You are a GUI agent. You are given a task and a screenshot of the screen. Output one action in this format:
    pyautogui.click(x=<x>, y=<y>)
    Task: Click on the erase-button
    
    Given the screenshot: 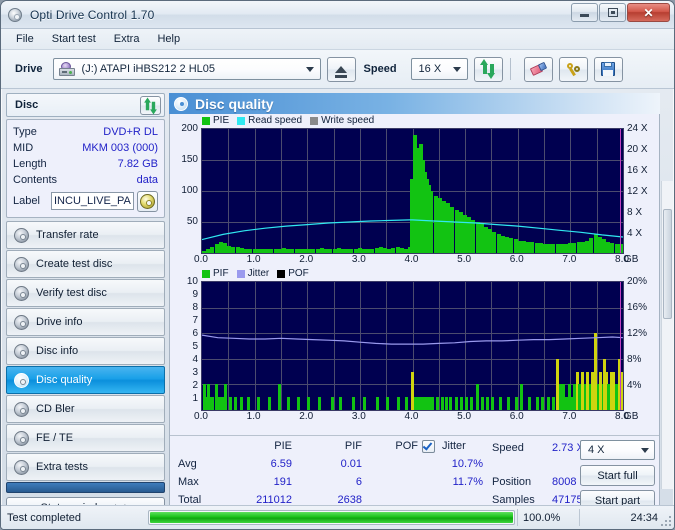 What is the action you would take?
    pyautogui.click(x=538, y=69)
    